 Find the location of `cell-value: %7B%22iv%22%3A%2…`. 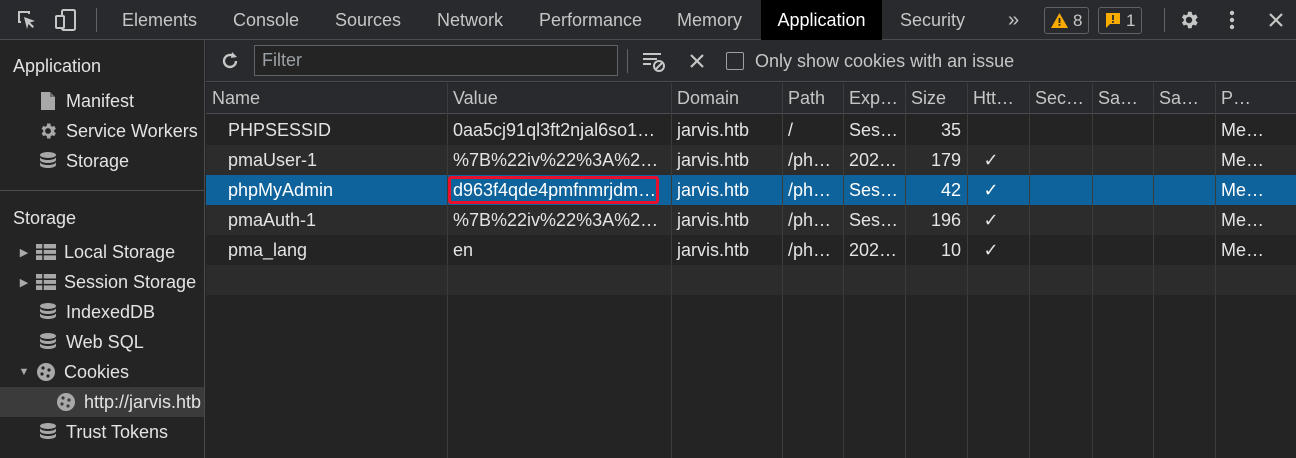

cell-value: %7B%22iv%22%3A%2… is located at coordinates (556, 160).